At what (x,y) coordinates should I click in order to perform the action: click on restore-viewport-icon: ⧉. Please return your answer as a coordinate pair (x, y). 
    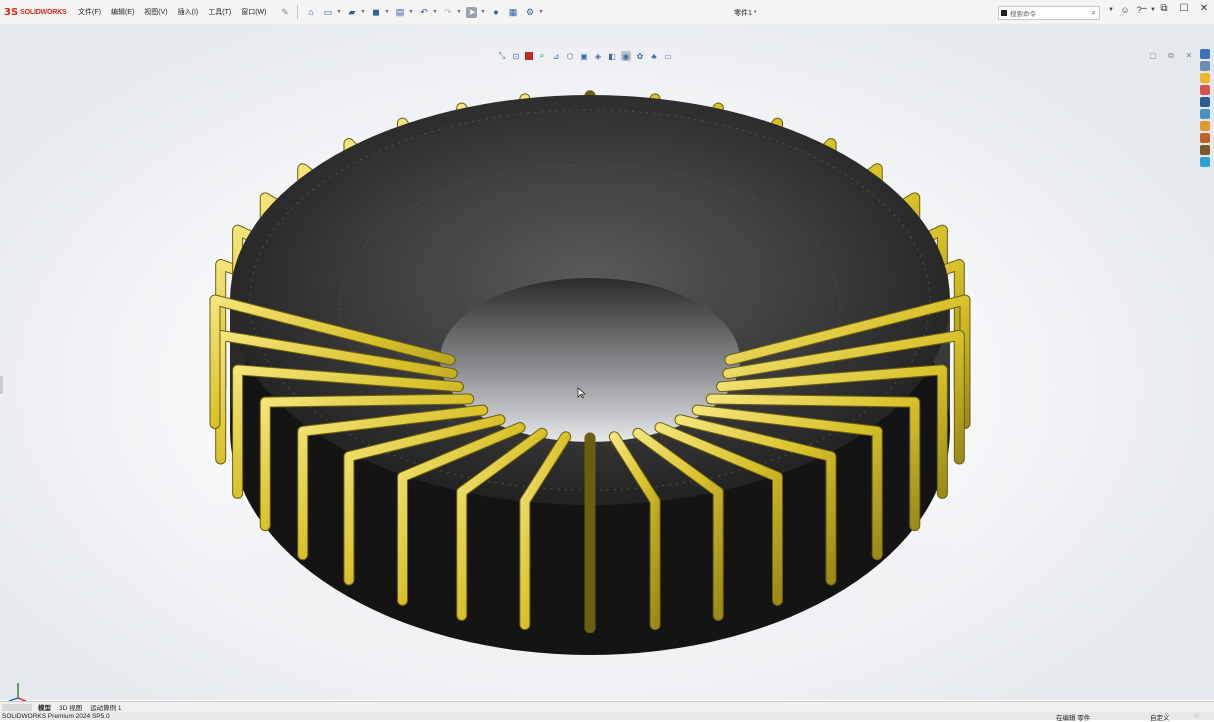
    Looking at the image, I should click on (1171, 56).